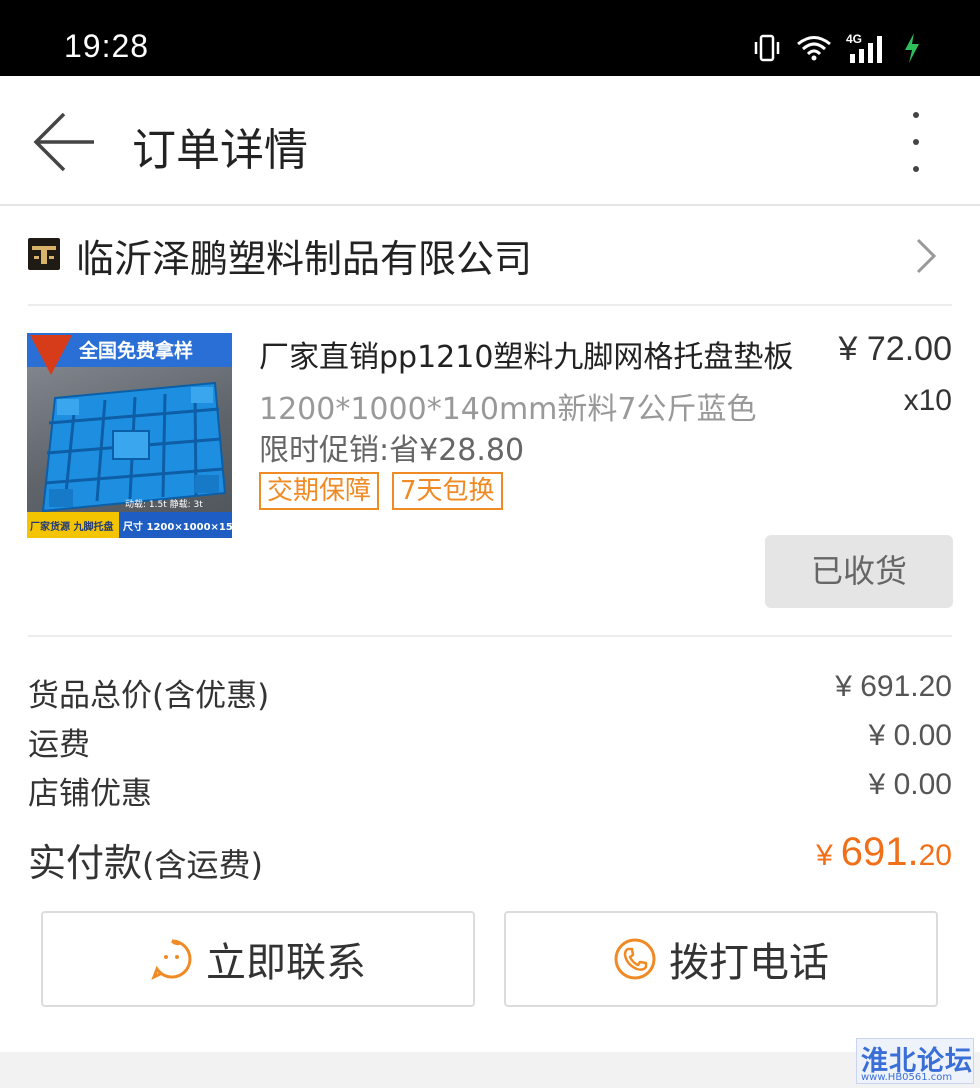 This screenshot has width=980, height=1088. Describe the element at coordinates (220, 150) in the screenshot. I see `page-title: 订单详情` at that location.